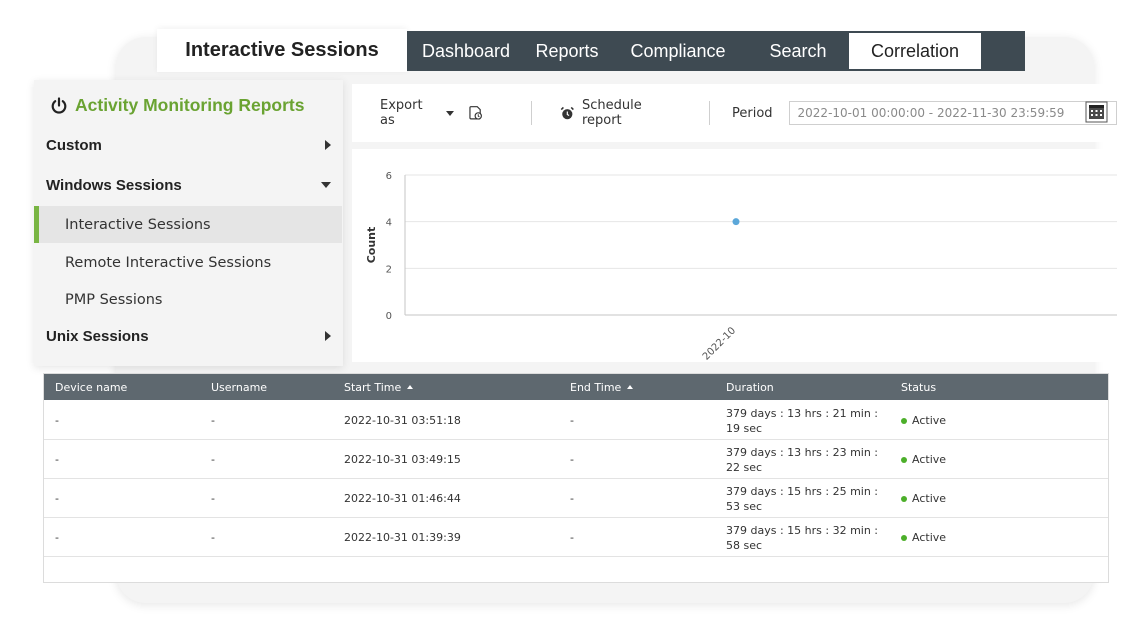 This screenshot has height=629, width=1145. Describe the element at coordinates (752, 113) in the screenshot. I see `period-label: Period` at that location.